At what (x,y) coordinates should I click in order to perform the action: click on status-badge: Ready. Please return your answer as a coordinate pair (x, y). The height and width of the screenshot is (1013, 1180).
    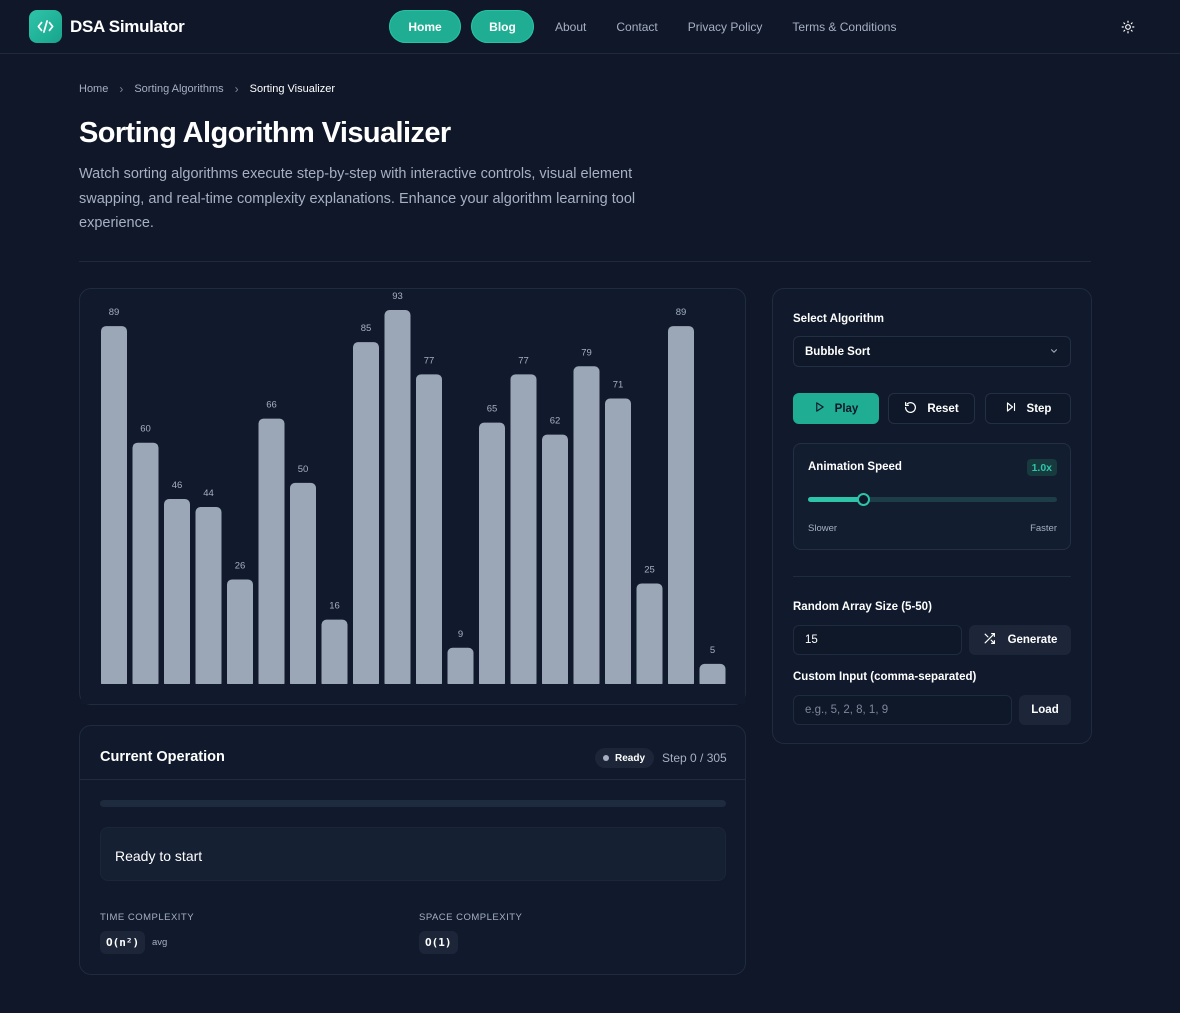
    Looking at the image, I should click on (625, 758).